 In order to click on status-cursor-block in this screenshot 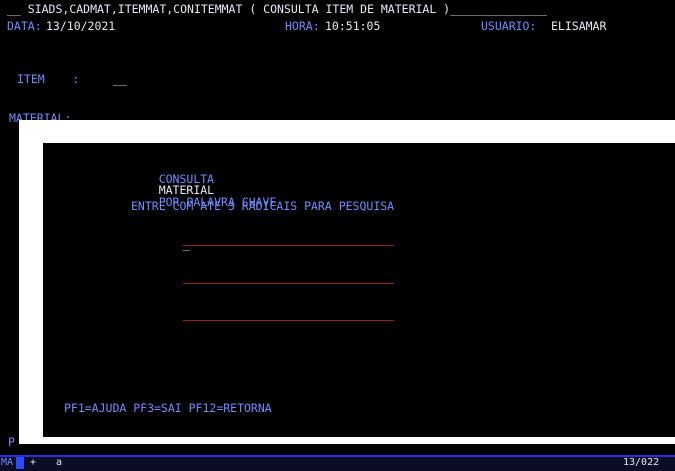, I will do `click(20, 463)`.